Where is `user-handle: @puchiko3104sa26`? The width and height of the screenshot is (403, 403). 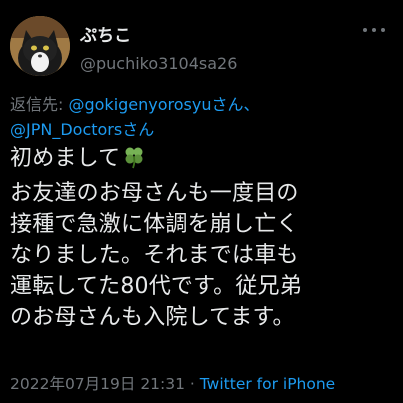
user-handle: @puchiko3104sa26 is located at coordinates (158, 63).